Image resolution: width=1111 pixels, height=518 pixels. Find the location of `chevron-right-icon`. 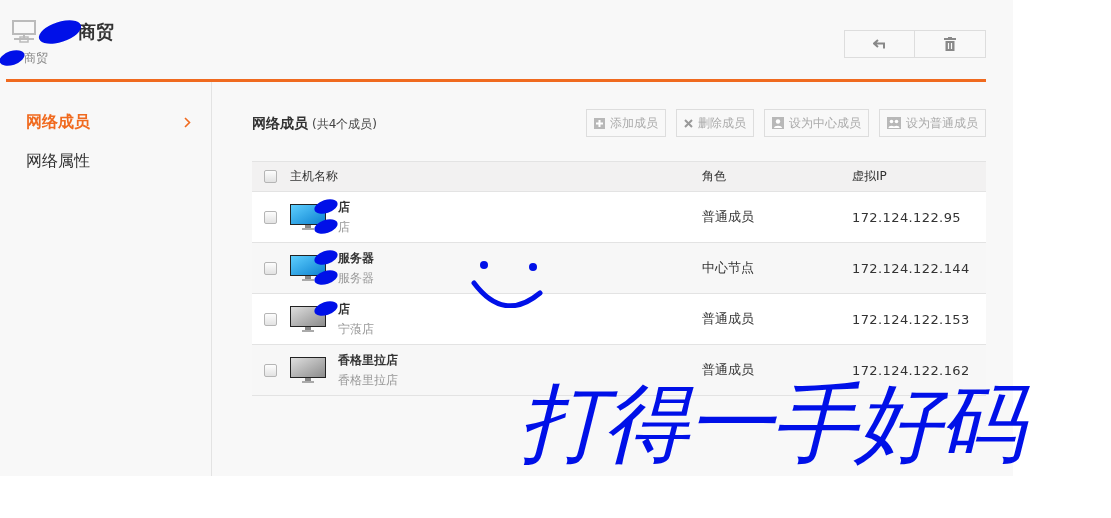

chevron-right-icon is located at coordinates (187, 122).